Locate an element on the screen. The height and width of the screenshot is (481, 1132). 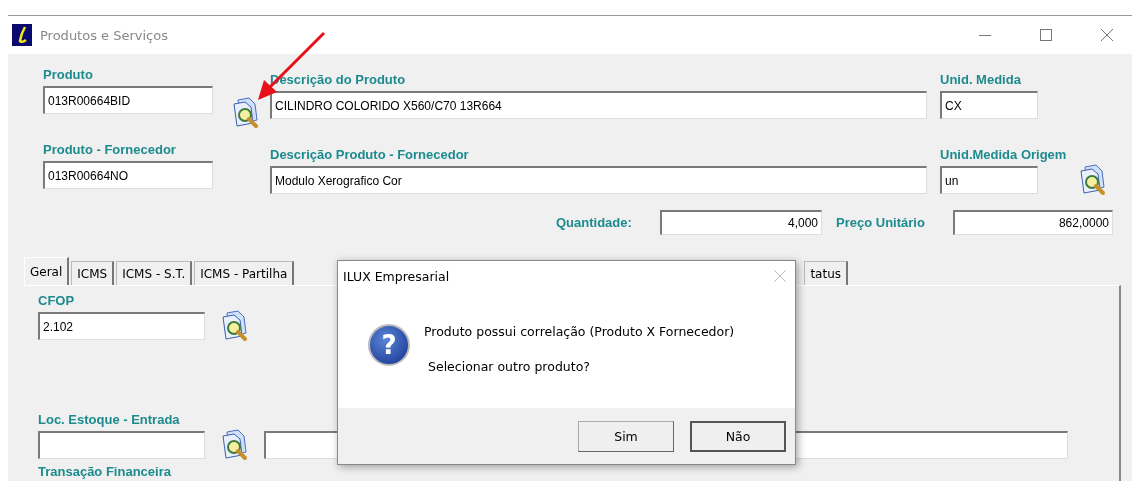
window-title: Produtos e Serviços is located at coordinates (104, 35).